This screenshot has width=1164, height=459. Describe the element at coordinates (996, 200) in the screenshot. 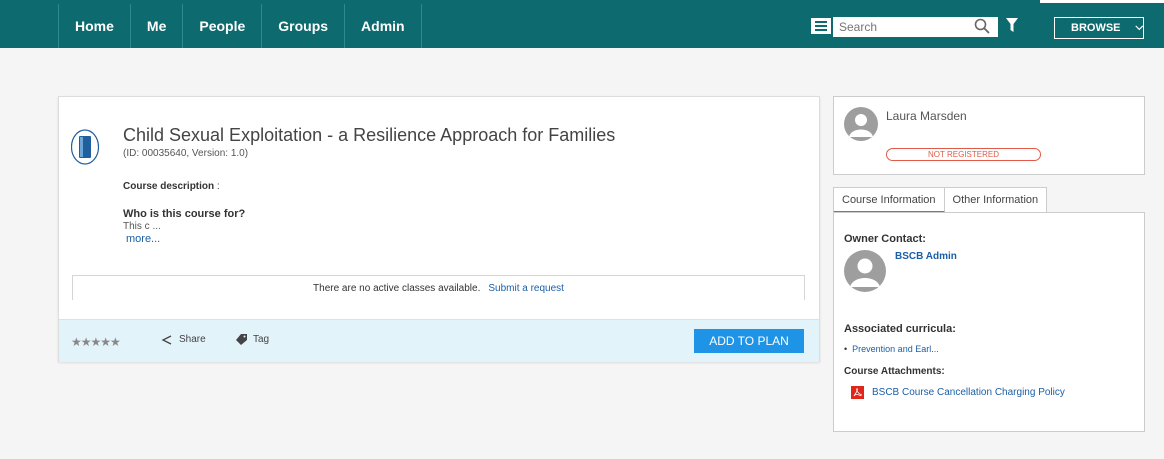

I see `tab-other-information: Other Information` at that location.